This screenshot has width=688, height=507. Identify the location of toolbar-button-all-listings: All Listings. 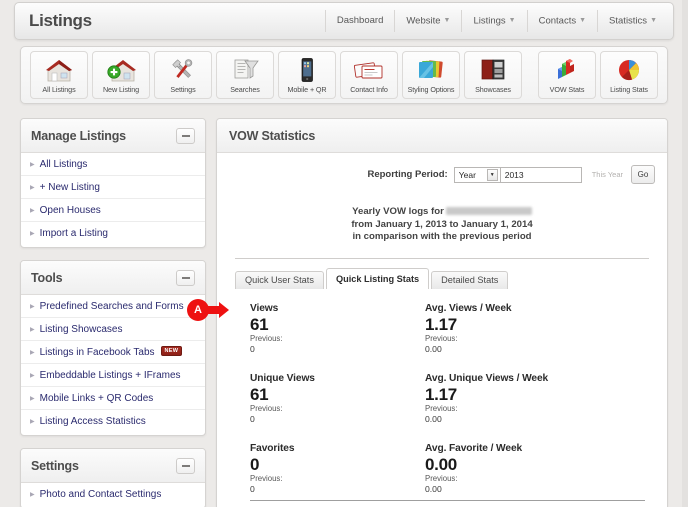
(59, 75).